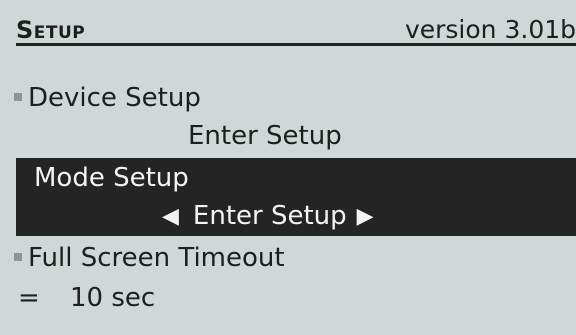 Image resolution: width=576 pixels, height=335 pixels. Describe the element at coordinates (156, 258) in the screenshot. I see `full-screen-timeout-label: Full Screen Timeout` at that location.